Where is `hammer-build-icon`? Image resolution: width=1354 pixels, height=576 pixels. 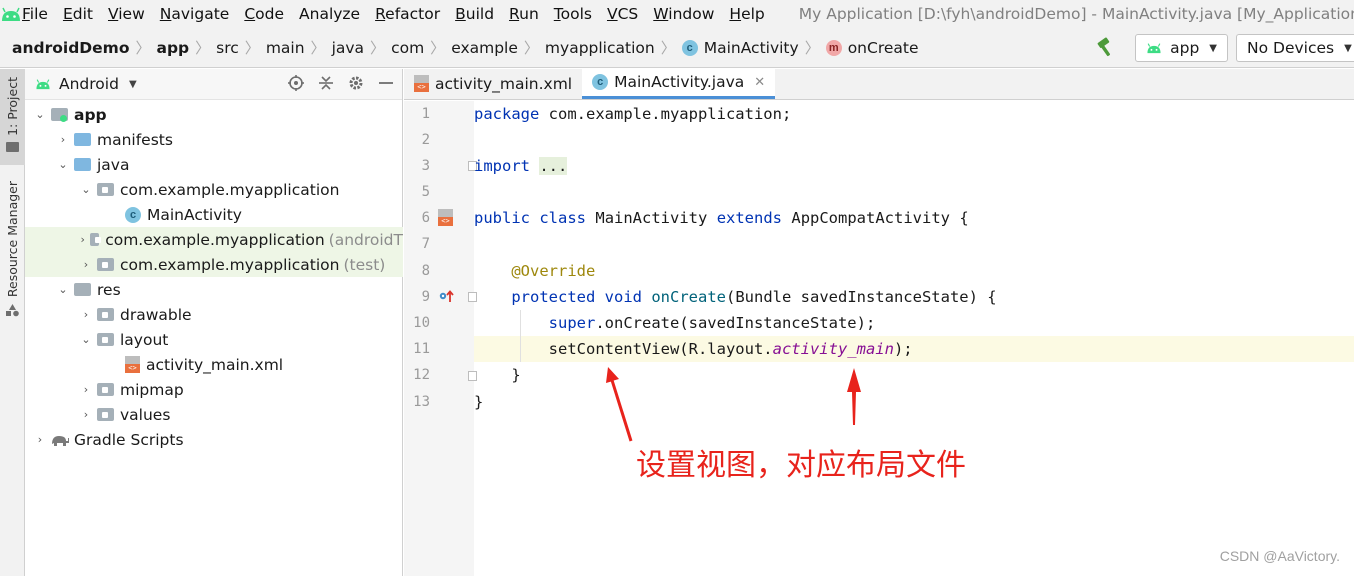 hammer-build-icon is located at coordinates (1106, 48).